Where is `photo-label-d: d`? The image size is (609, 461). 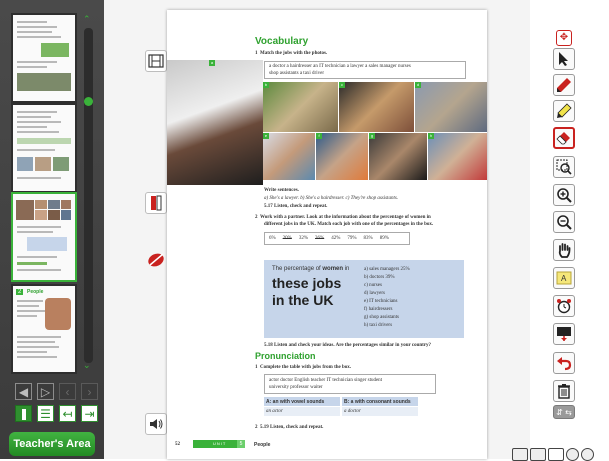
photo-label-d: d is located at coordinates (418, 85).